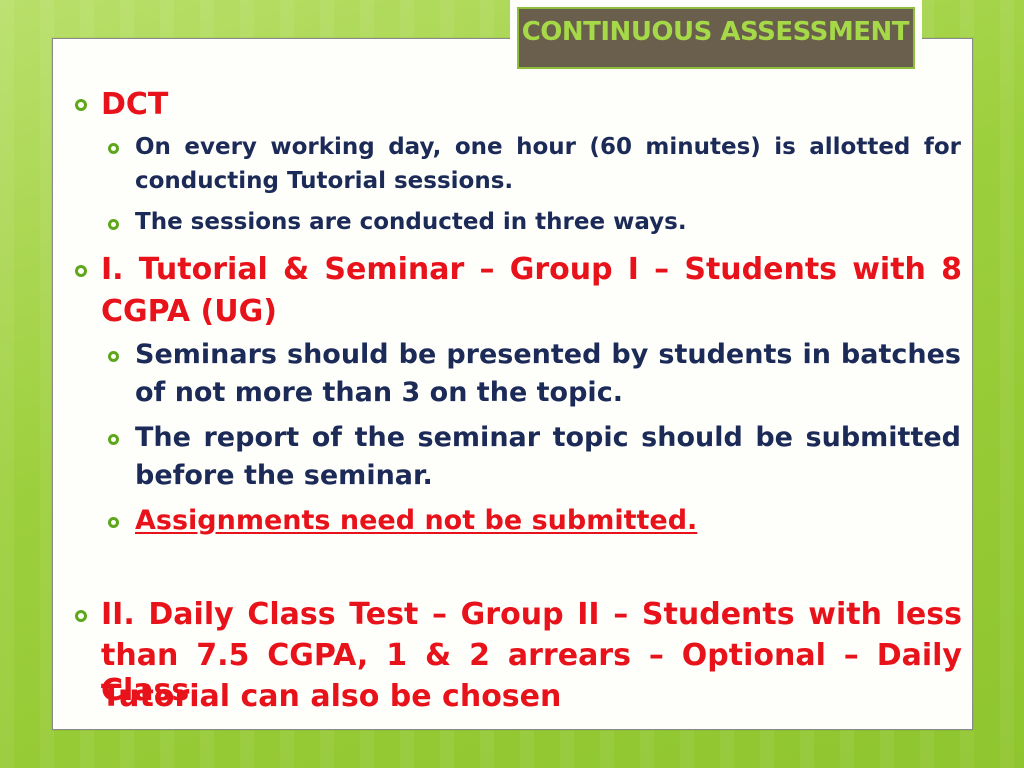 The image size is (1024, 768). I want to click on heading-dct: DCT, so click(135, 104).